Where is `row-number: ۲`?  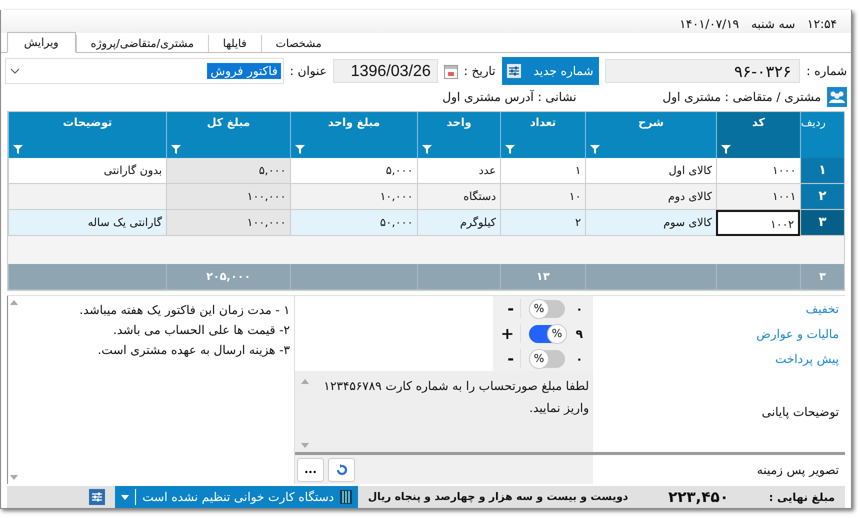 row-number: ۲ is located at coordinates (822, 197).